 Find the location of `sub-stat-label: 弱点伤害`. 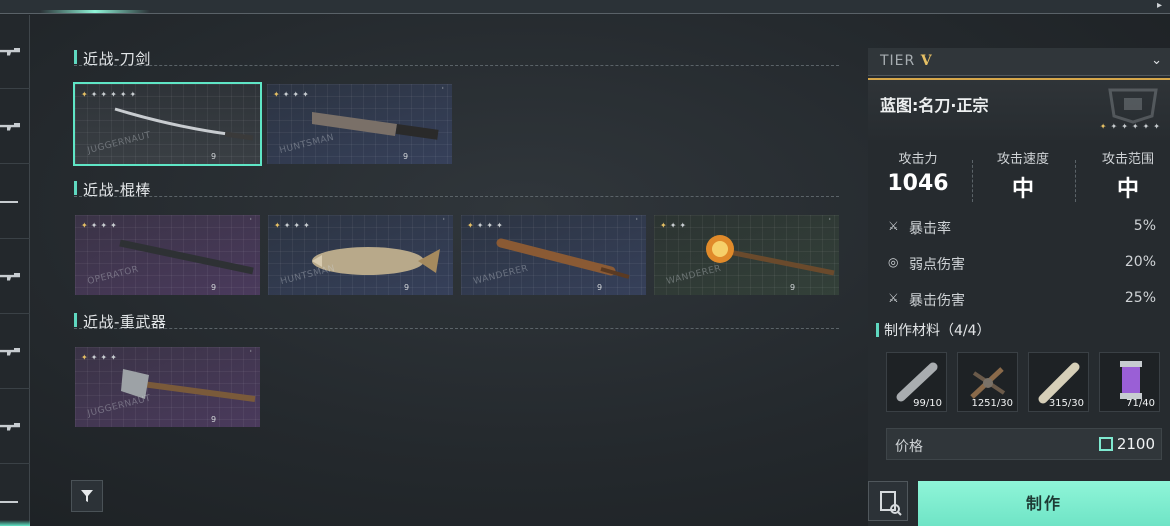

sub-stat-label: 弱点伤害 is located at coordinates (937, 265).